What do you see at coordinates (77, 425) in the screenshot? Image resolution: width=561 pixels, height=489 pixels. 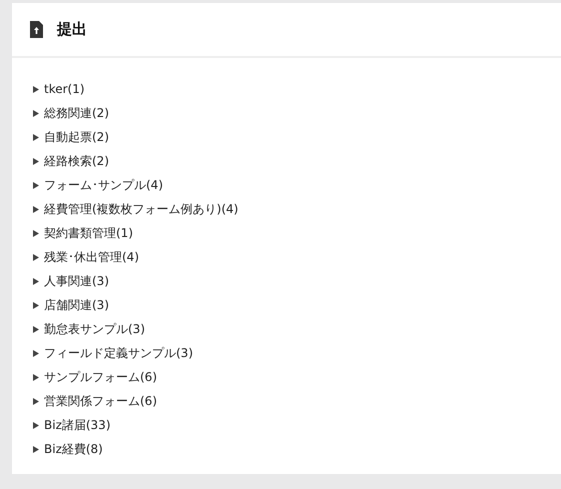 I see `category-link: Biz諸届(33)` at bounding box center [77, 425].